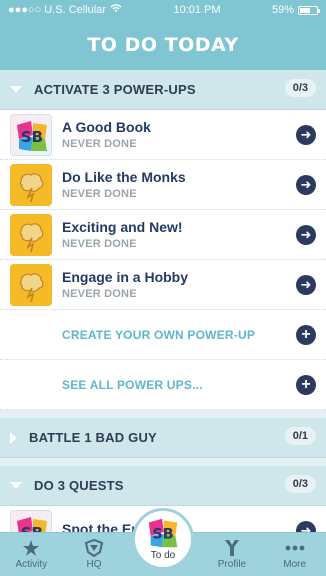 The width and height of the screenshot is (326, 576). I want to click on section-header-powerups: ACTIVATE 3 POWER-UPS 0/3, so click(163, 90).